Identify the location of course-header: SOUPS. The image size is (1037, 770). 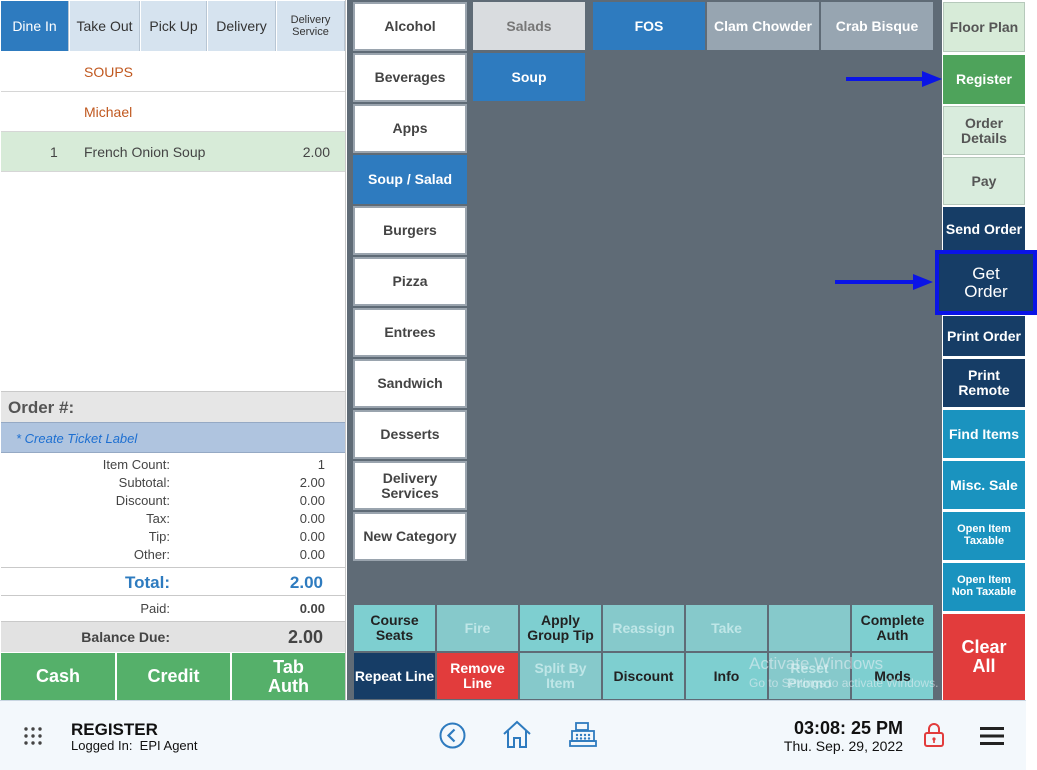
(109, 72).